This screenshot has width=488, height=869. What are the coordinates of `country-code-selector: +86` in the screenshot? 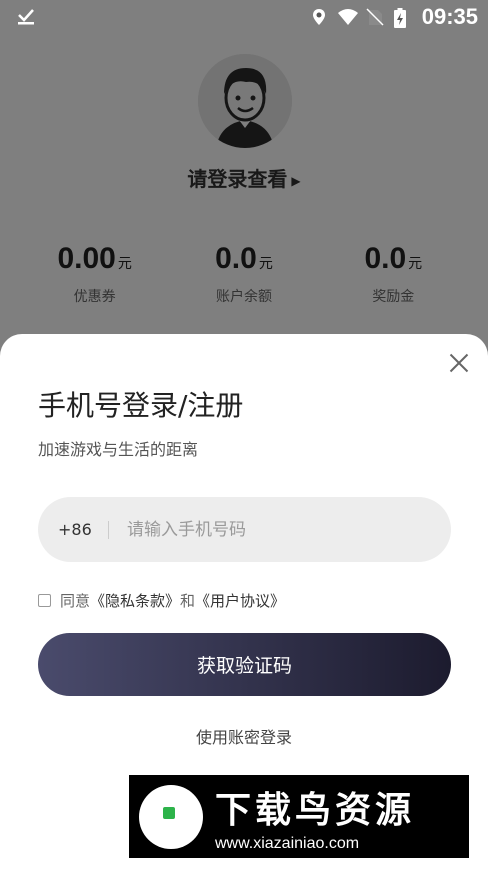 It's located at (83, 529).